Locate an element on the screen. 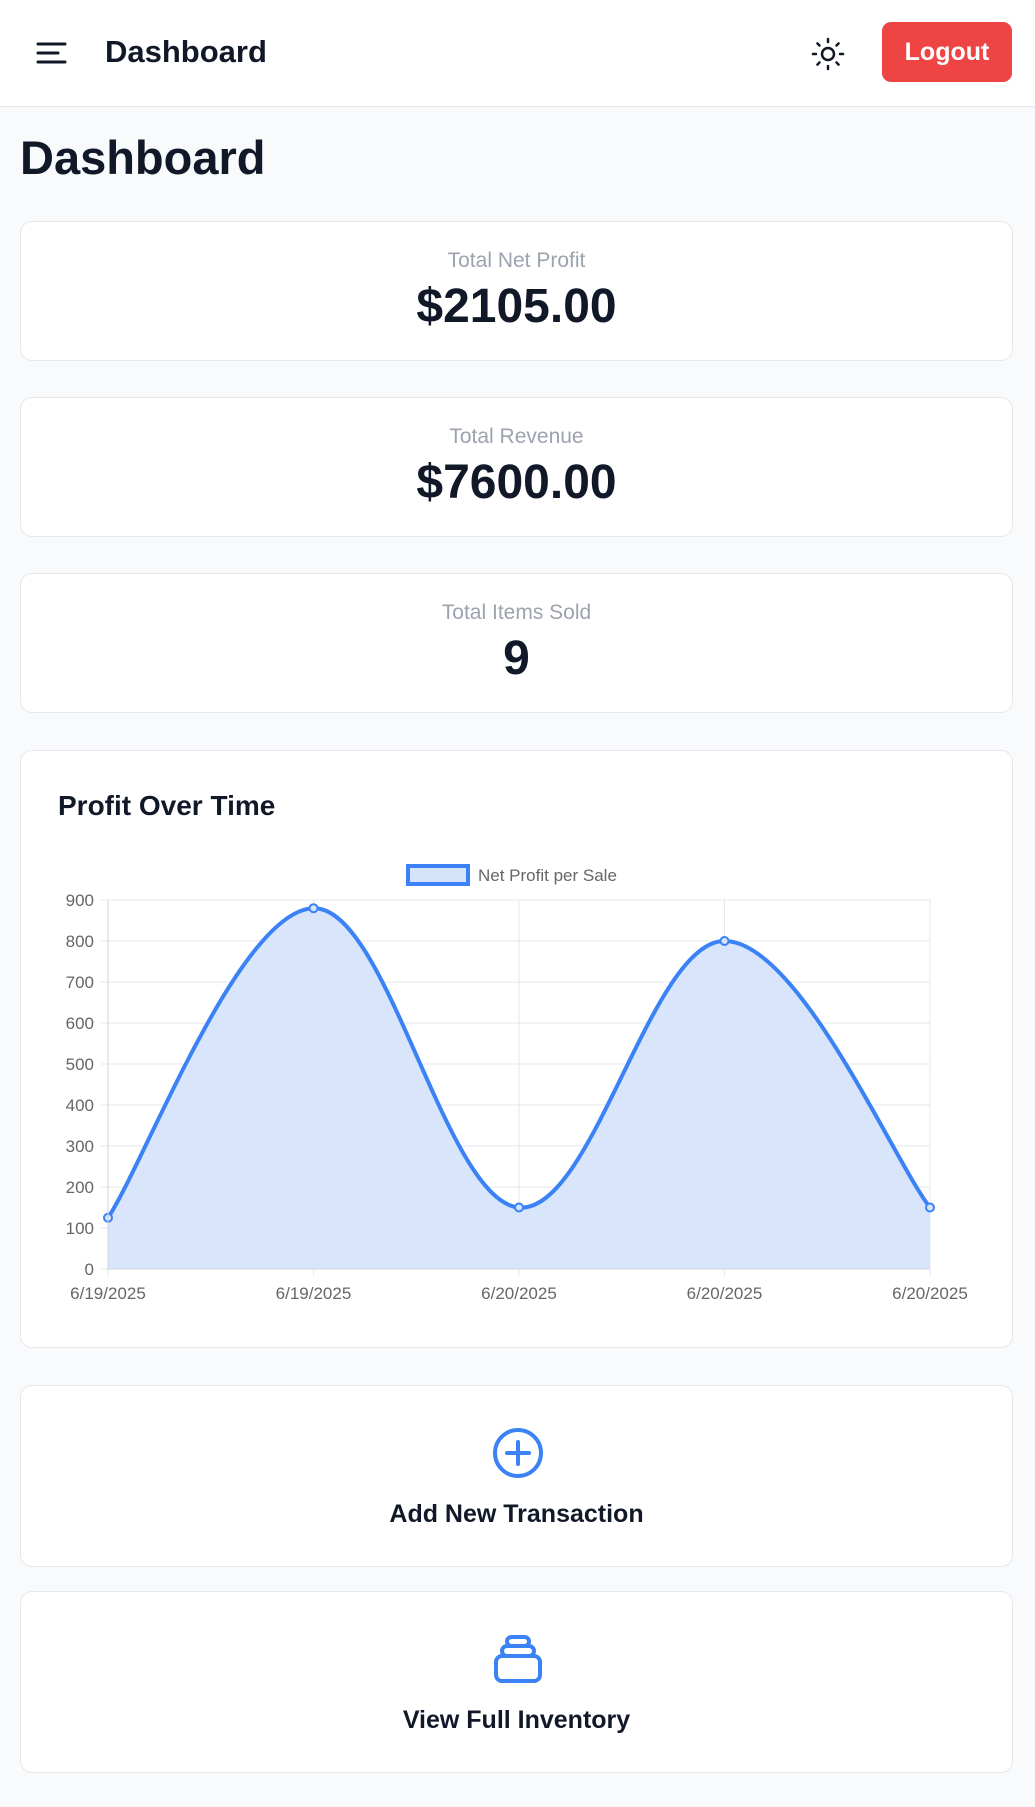 The height and width of the screenshot is (1807, 1035). y-tick-label: 900 is located at coordinates (80, 900).